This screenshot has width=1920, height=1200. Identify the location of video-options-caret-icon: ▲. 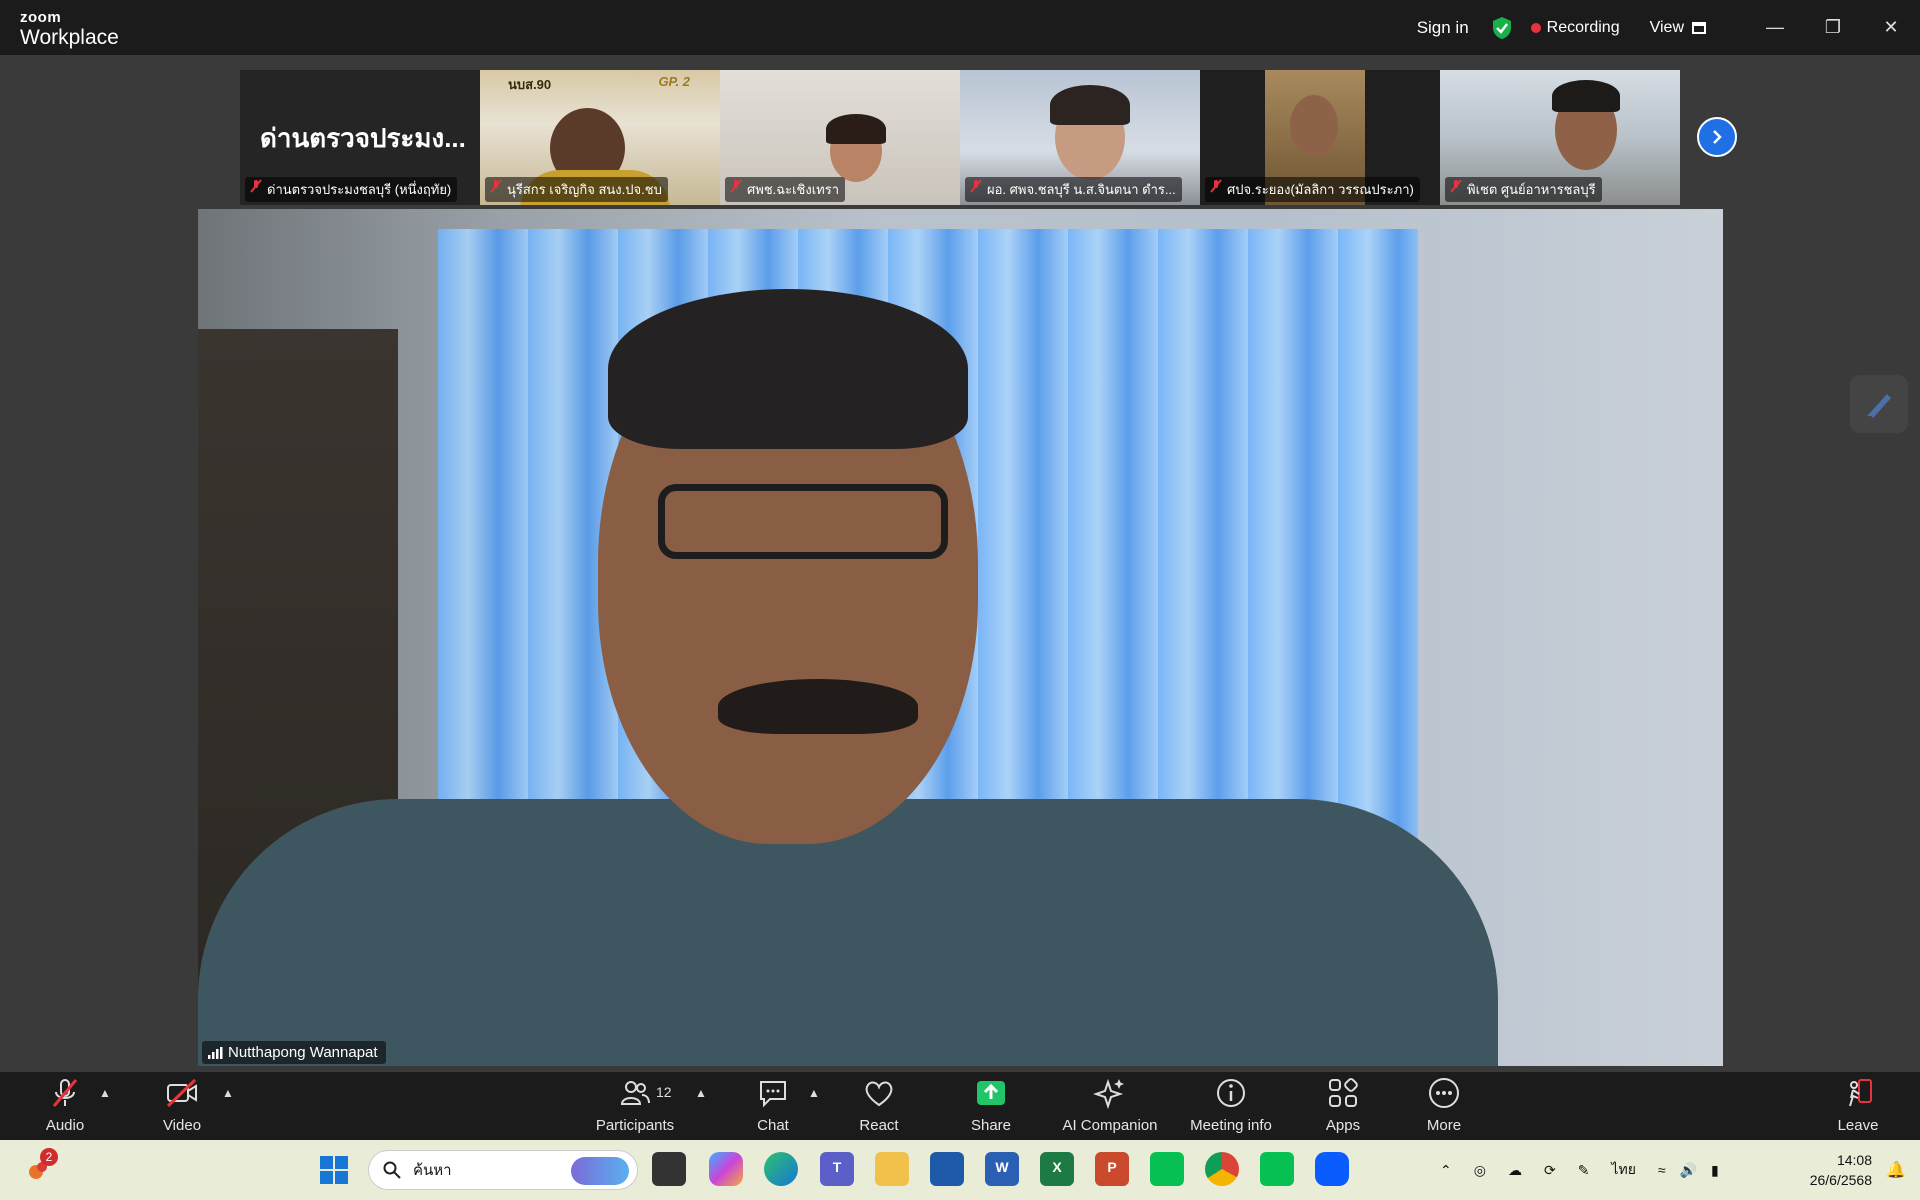
(228, 1093).